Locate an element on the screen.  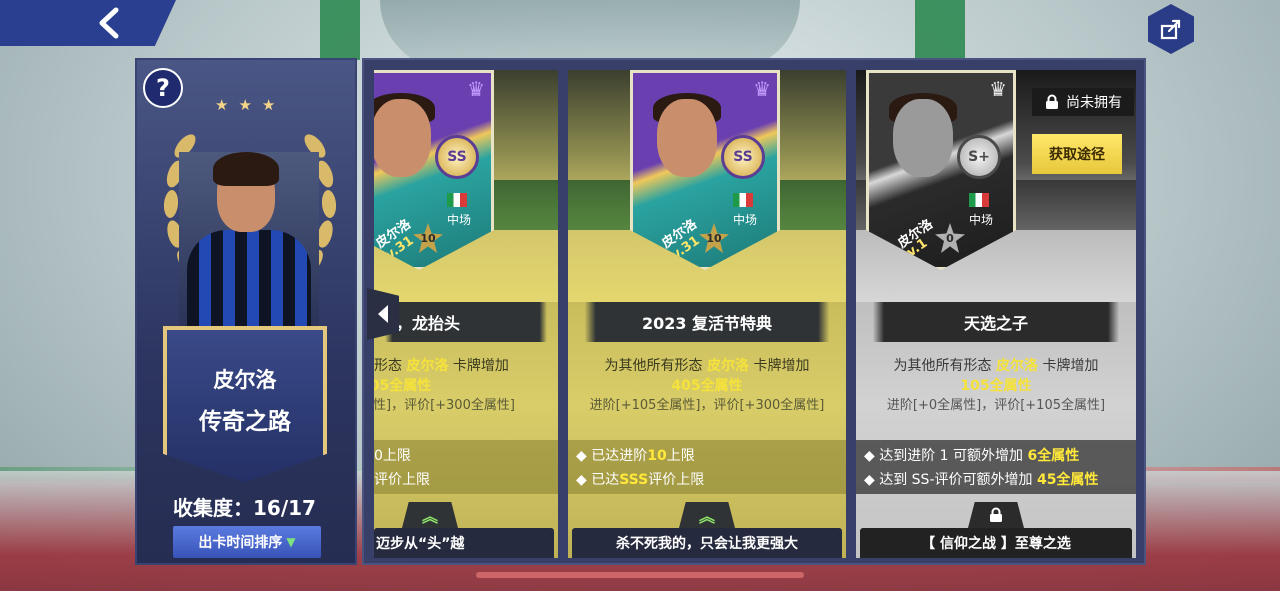
sort-button-label: 出卡时间排序 is located at coordinates (240, 543).